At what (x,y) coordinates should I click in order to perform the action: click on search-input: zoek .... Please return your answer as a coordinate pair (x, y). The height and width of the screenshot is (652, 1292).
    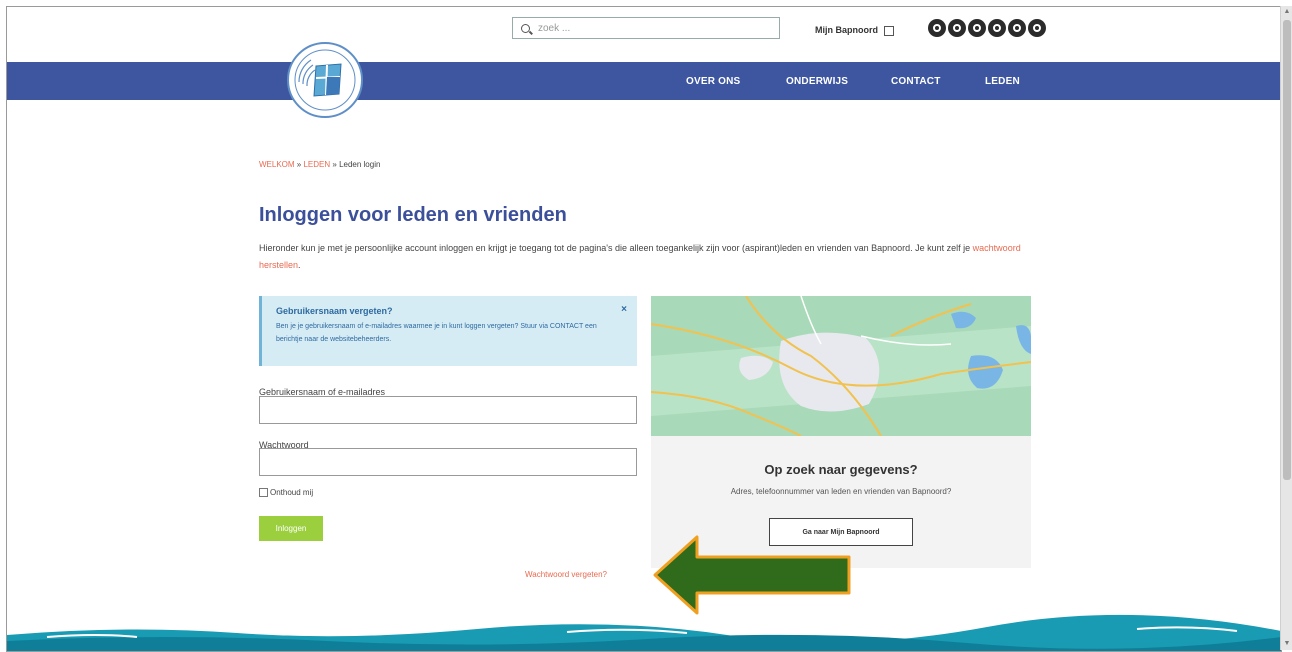
    Looking at the image, I should click on (646, 28).